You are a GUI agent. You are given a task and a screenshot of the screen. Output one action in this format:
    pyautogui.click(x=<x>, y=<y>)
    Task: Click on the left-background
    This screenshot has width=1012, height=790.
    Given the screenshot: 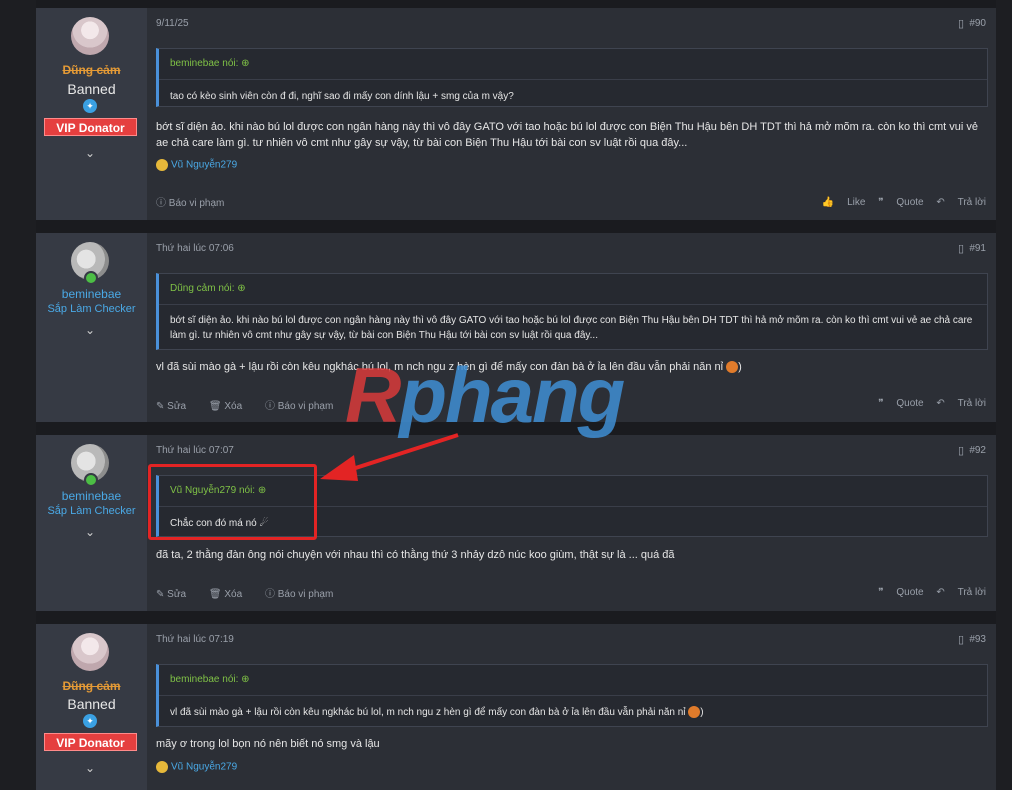 What is the action you would take?
    pyautogui.click(x=18, y=395)
    